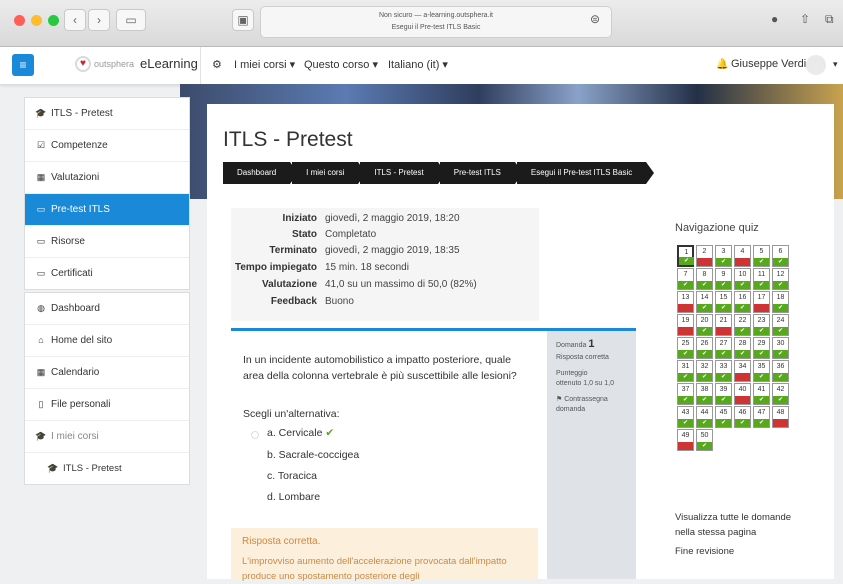 The width and height of the screenshot is (843, 584). I want to click on quiz-nav-question-39: 39 ✔, so click(723, 394).